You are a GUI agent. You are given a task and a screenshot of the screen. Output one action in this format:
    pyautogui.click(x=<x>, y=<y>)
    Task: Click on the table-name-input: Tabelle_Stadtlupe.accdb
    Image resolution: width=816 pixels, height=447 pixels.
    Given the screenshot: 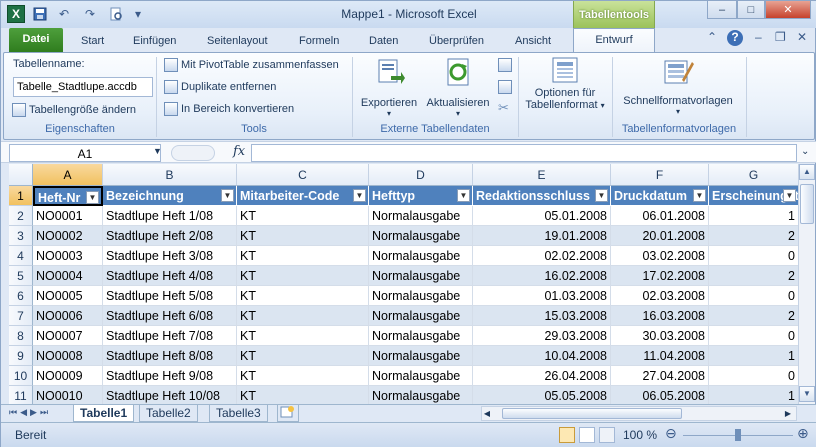 What is the action you would take?
    pyautogui.click(x=83, y=87)
    